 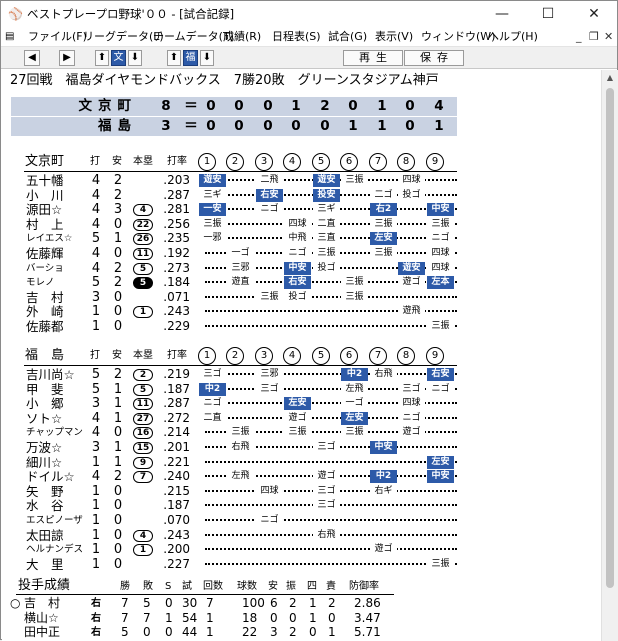 What do you see at coordinates (513, 37) in the screenshot?
I see `menu-item: ヘルプ(H)` at bounding box center [513, 37].